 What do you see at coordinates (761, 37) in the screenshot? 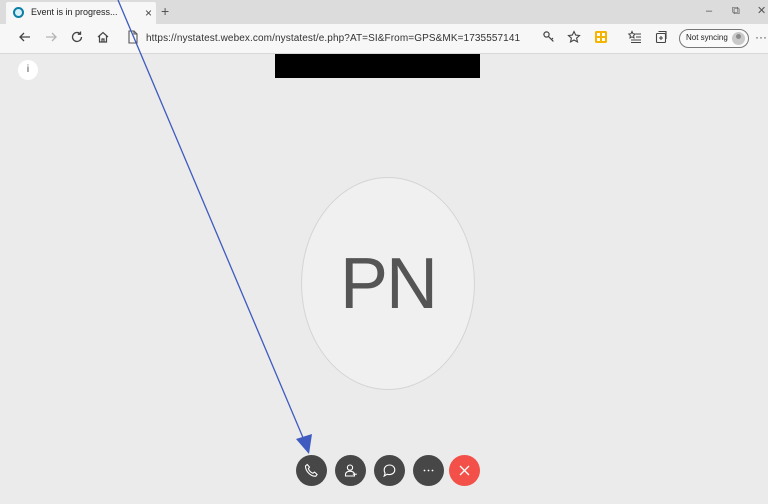
I see `settings-more-icon: ···` at bounding box center [761, 37].